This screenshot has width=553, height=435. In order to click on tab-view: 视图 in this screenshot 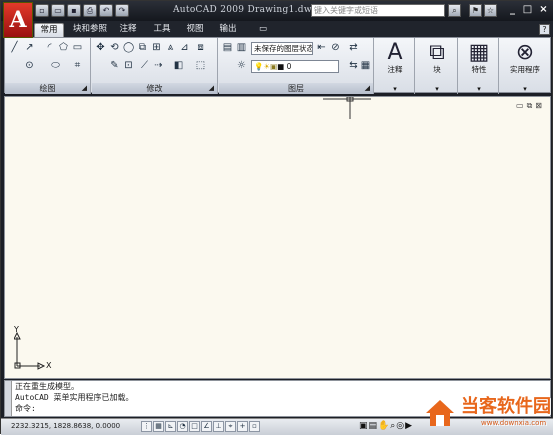, I will do `click(195, 30)`.